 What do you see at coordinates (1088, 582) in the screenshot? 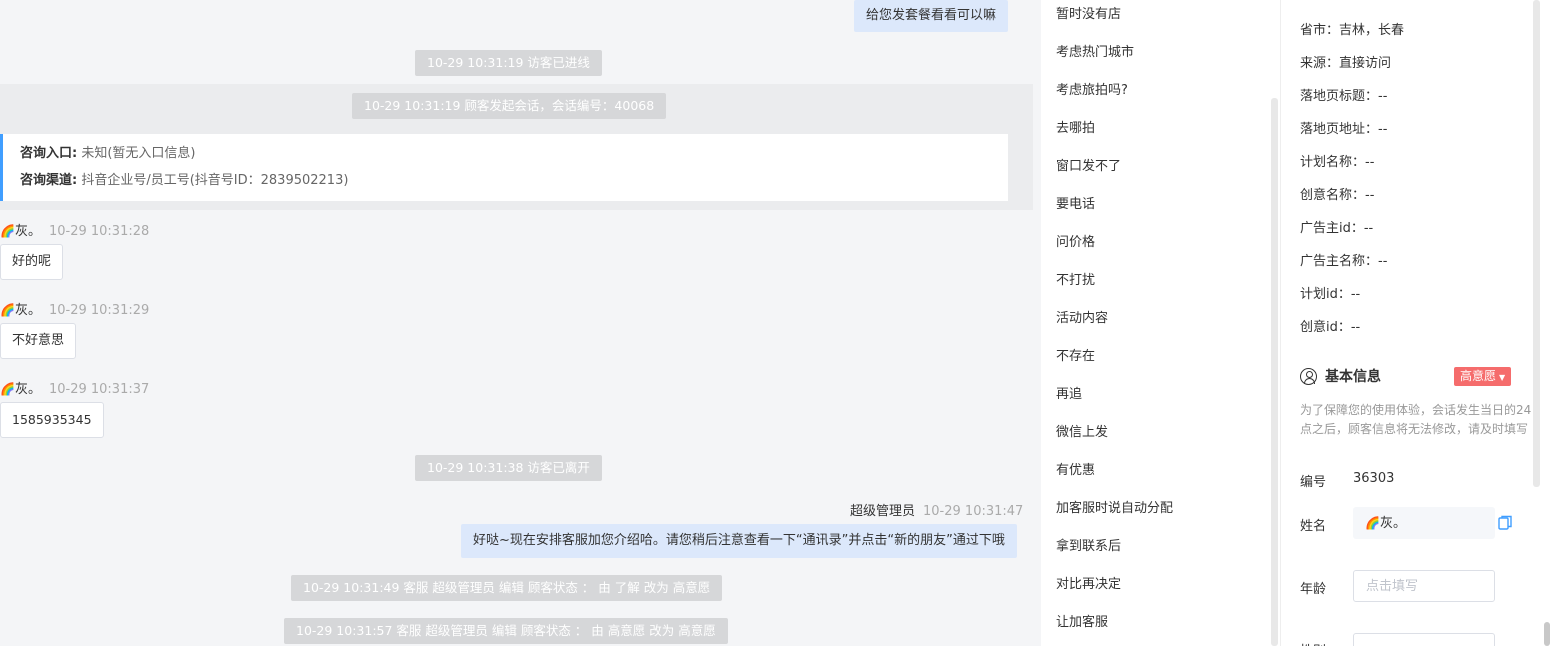
I see `quick-reply-item: 对比再决定` at bounding box center [1088, 582].